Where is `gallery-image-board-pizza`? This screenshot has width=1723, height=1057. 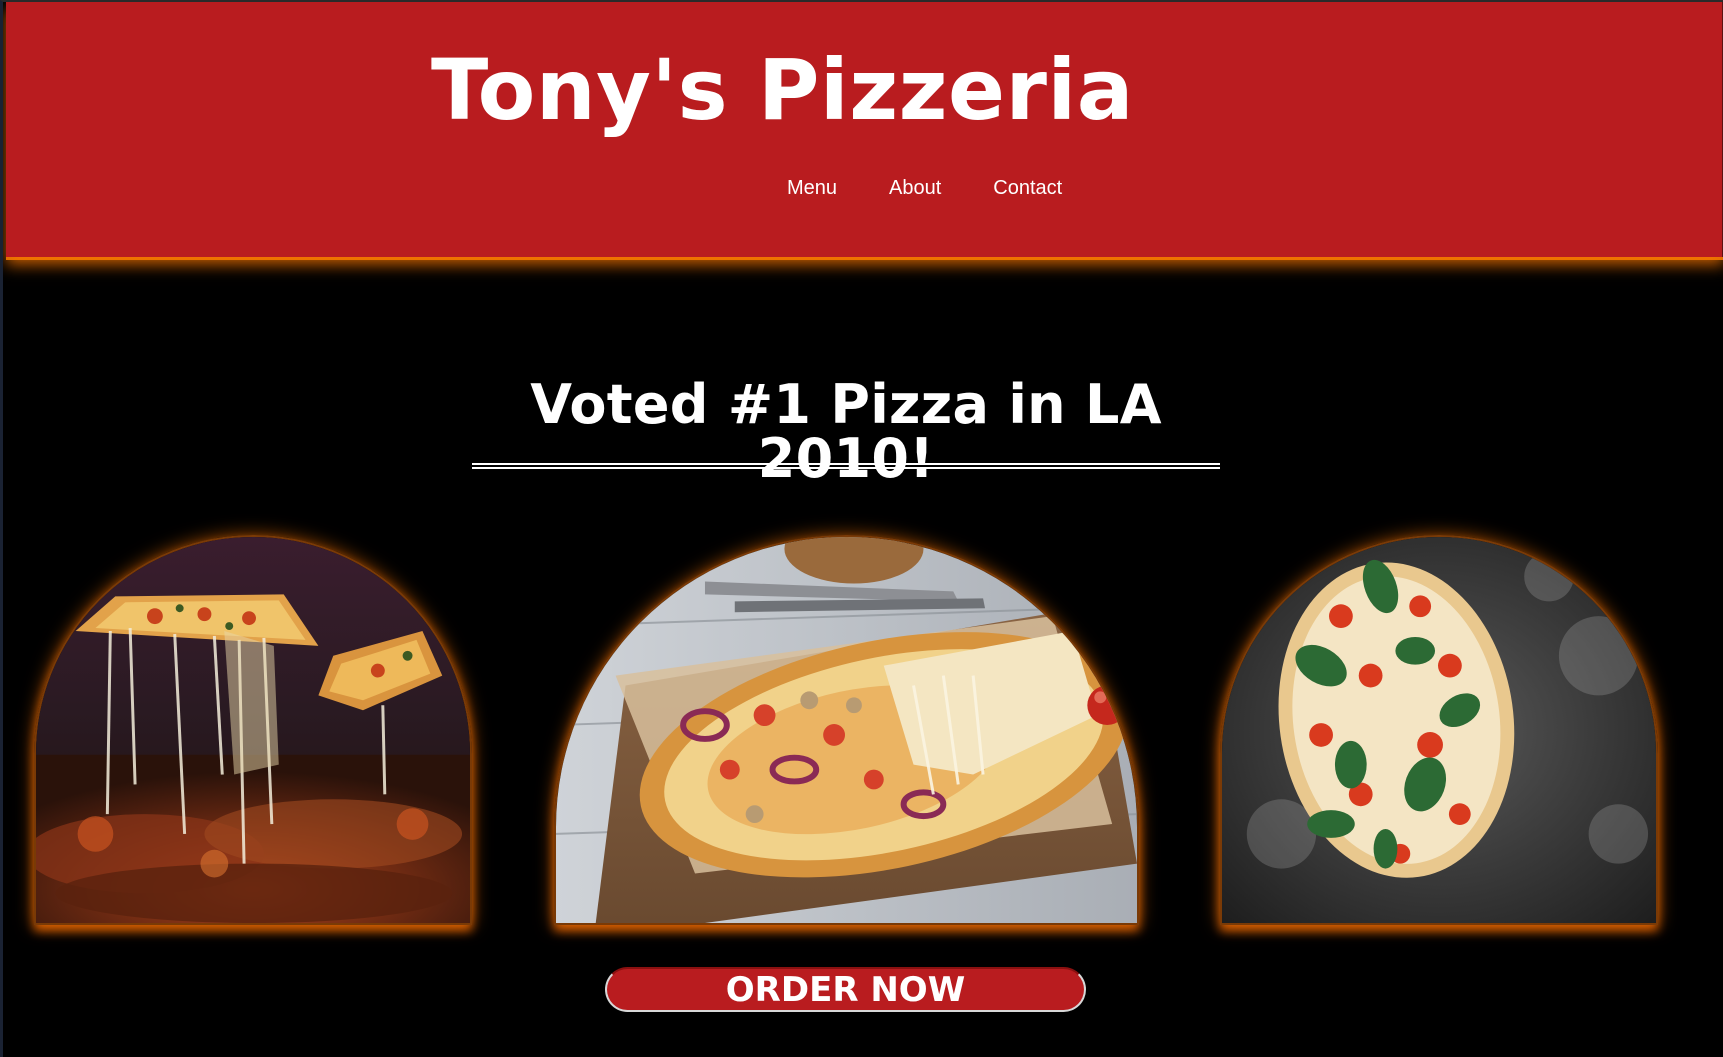 gallery-image-board-pizza is located at coordinates (846, 730).